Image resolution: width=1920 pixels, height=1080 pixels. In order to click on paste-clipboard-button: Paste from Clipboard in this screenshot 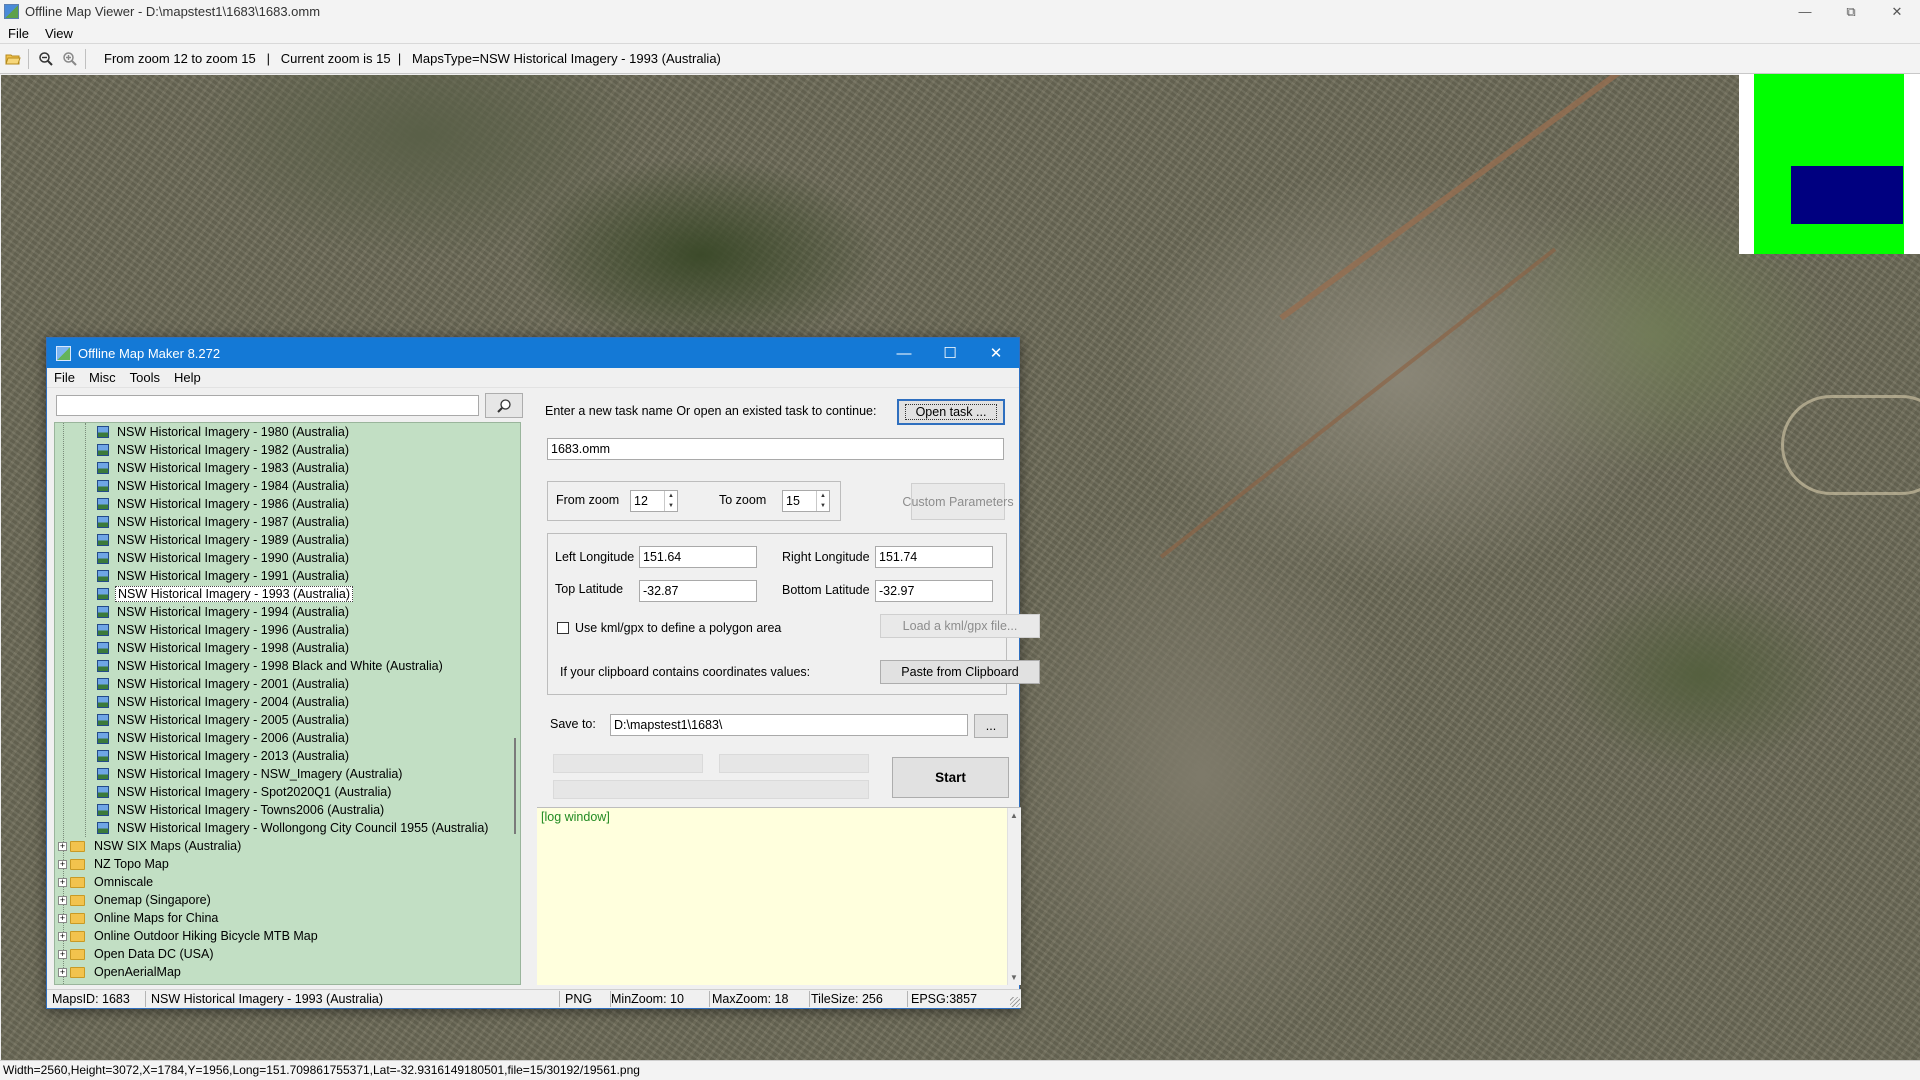, I will do `click(960, 672)`.